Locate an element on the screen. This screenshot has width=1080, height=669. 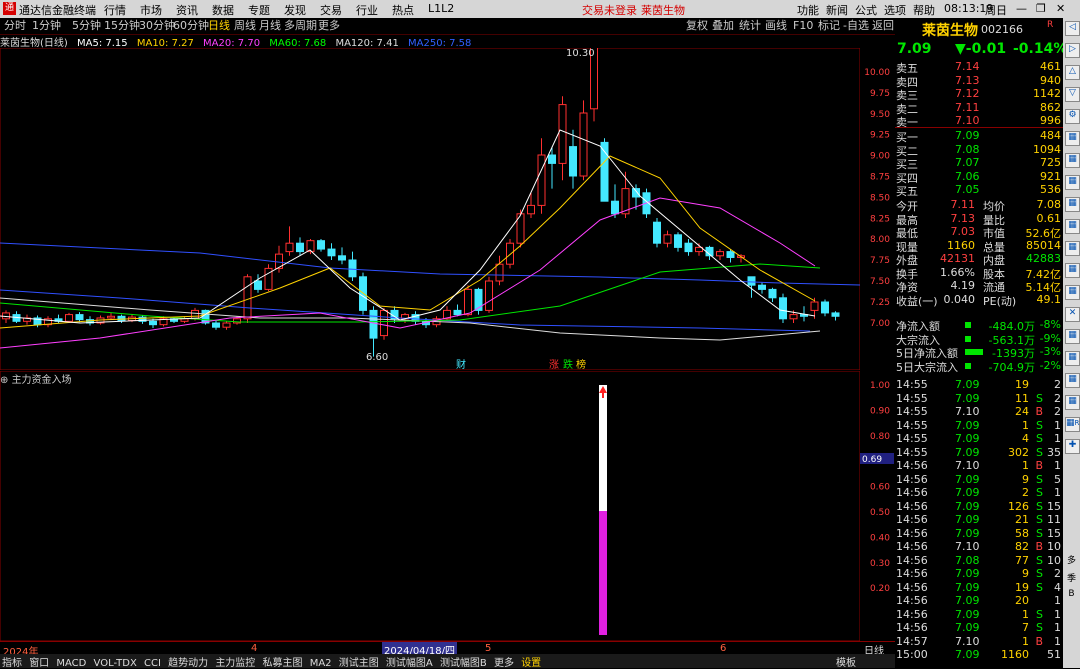
menu-redian: 热点 is located at coordinates (403, 10).